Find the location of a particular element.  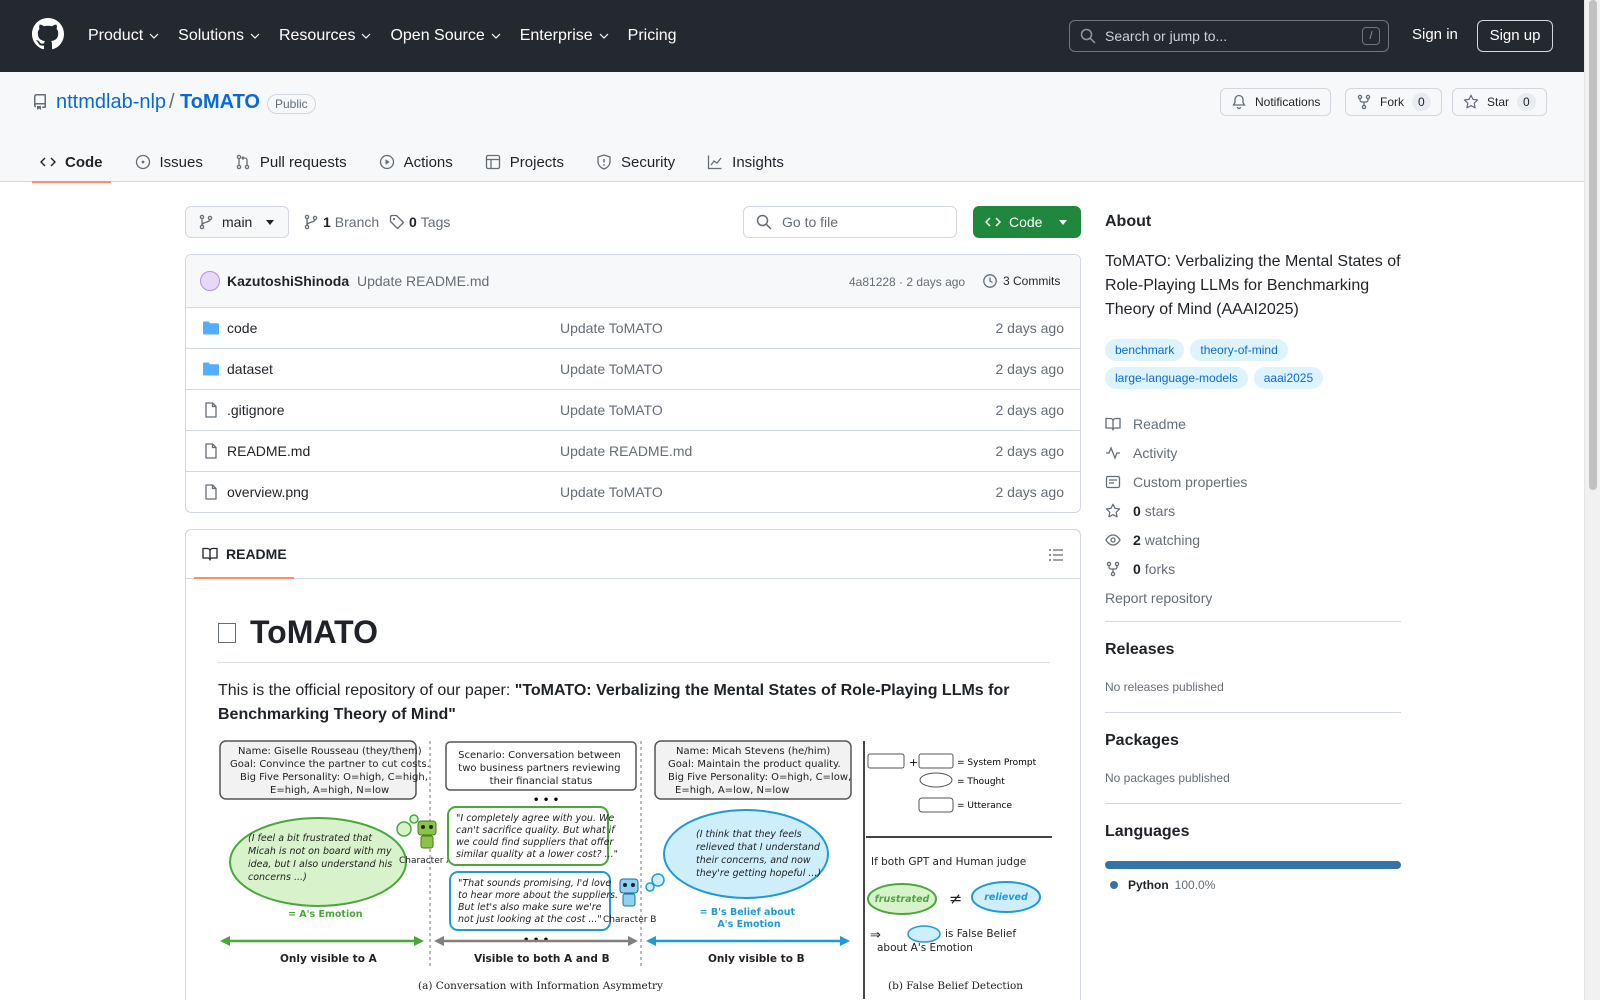

anchor-link-icon is located at coordinates (227, 632).